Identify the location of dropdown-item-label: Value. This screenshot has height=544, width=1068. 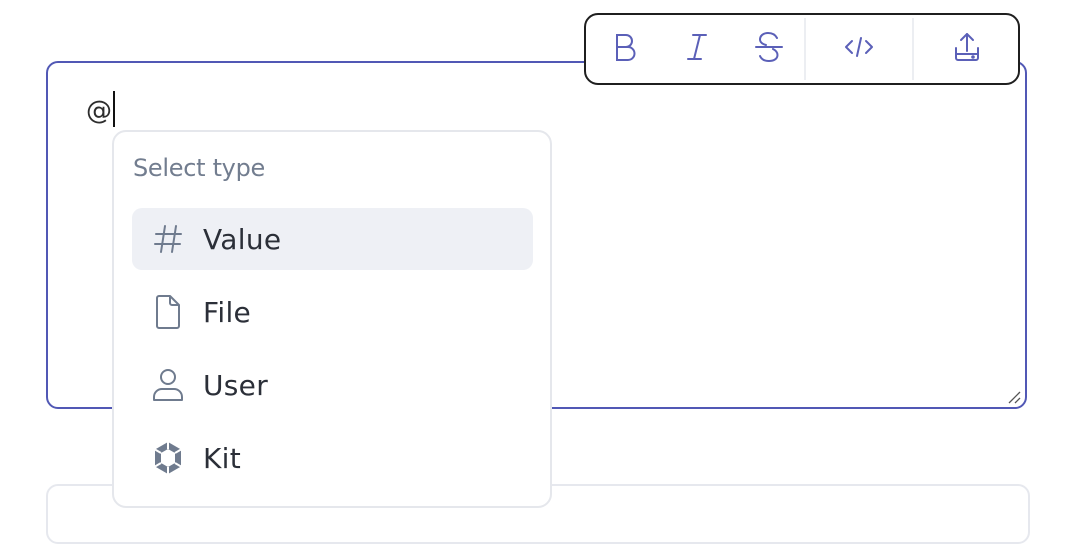
(242, 239).